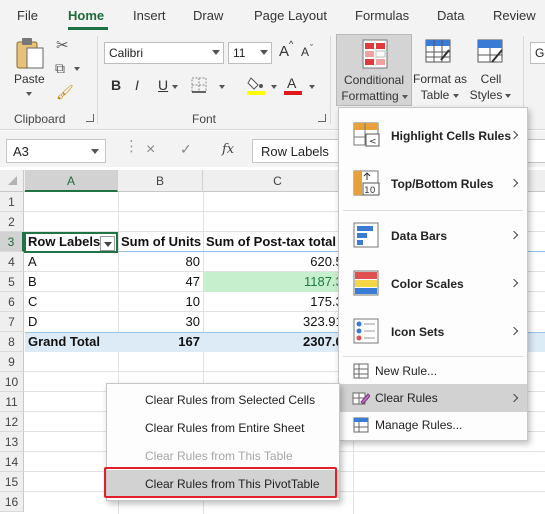 This screenshot has height=514, width=545. Describe the element at coordinates (514, 15) in the screenshot. I see `tab-review: Review` at that location.